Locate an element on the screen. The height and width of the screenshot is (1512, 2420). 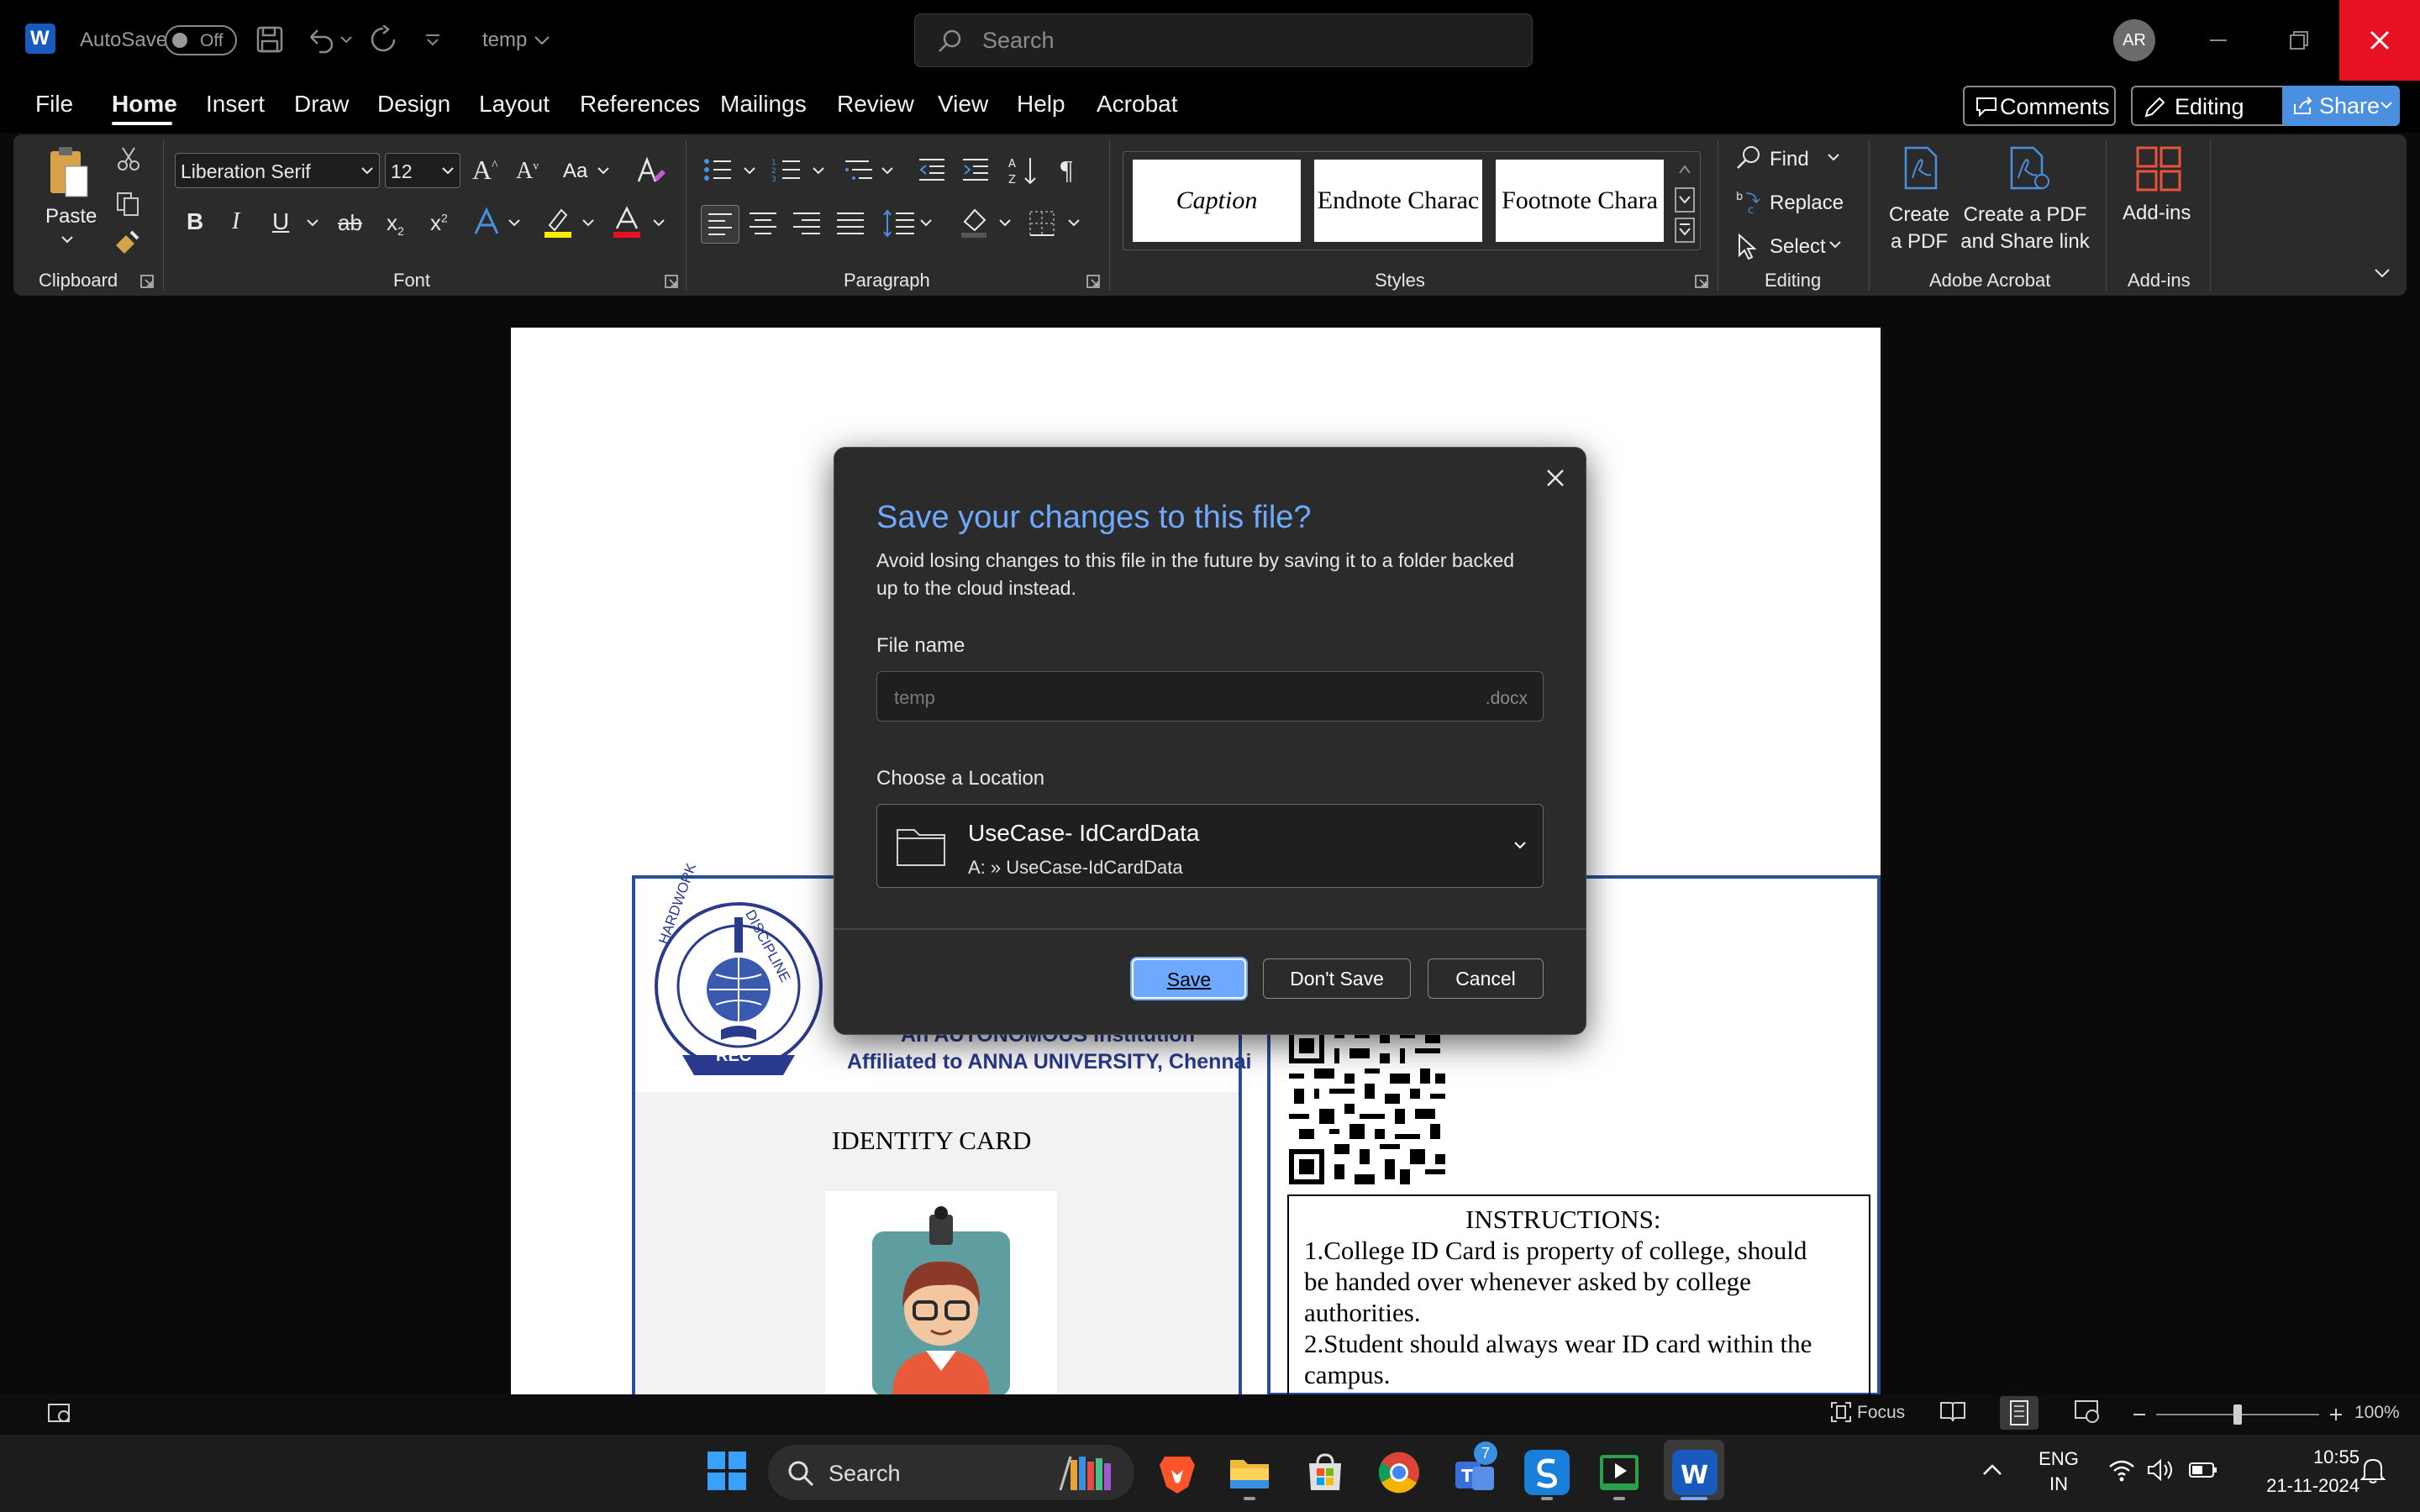
add-ins-button: Add-ins is located at coordinates (2157, 213).